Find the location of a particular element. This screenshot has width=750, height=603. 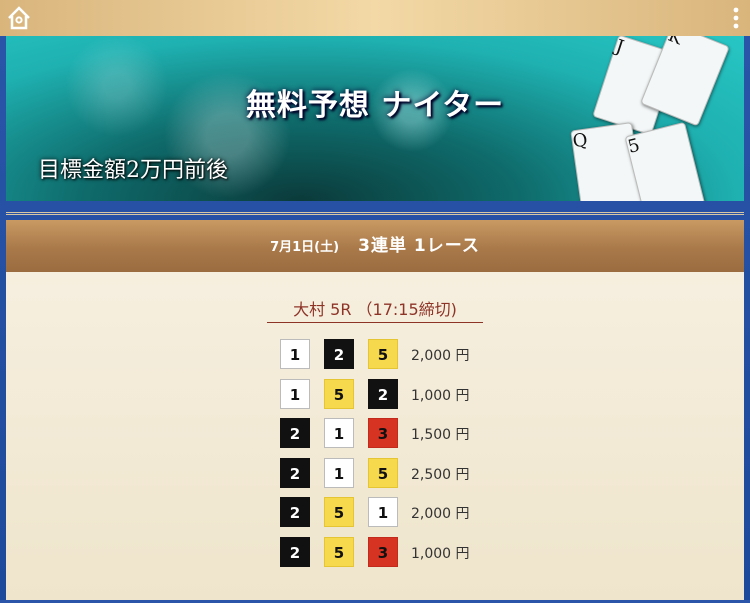

more-vertical-icon is located at coordinates (736, 18).